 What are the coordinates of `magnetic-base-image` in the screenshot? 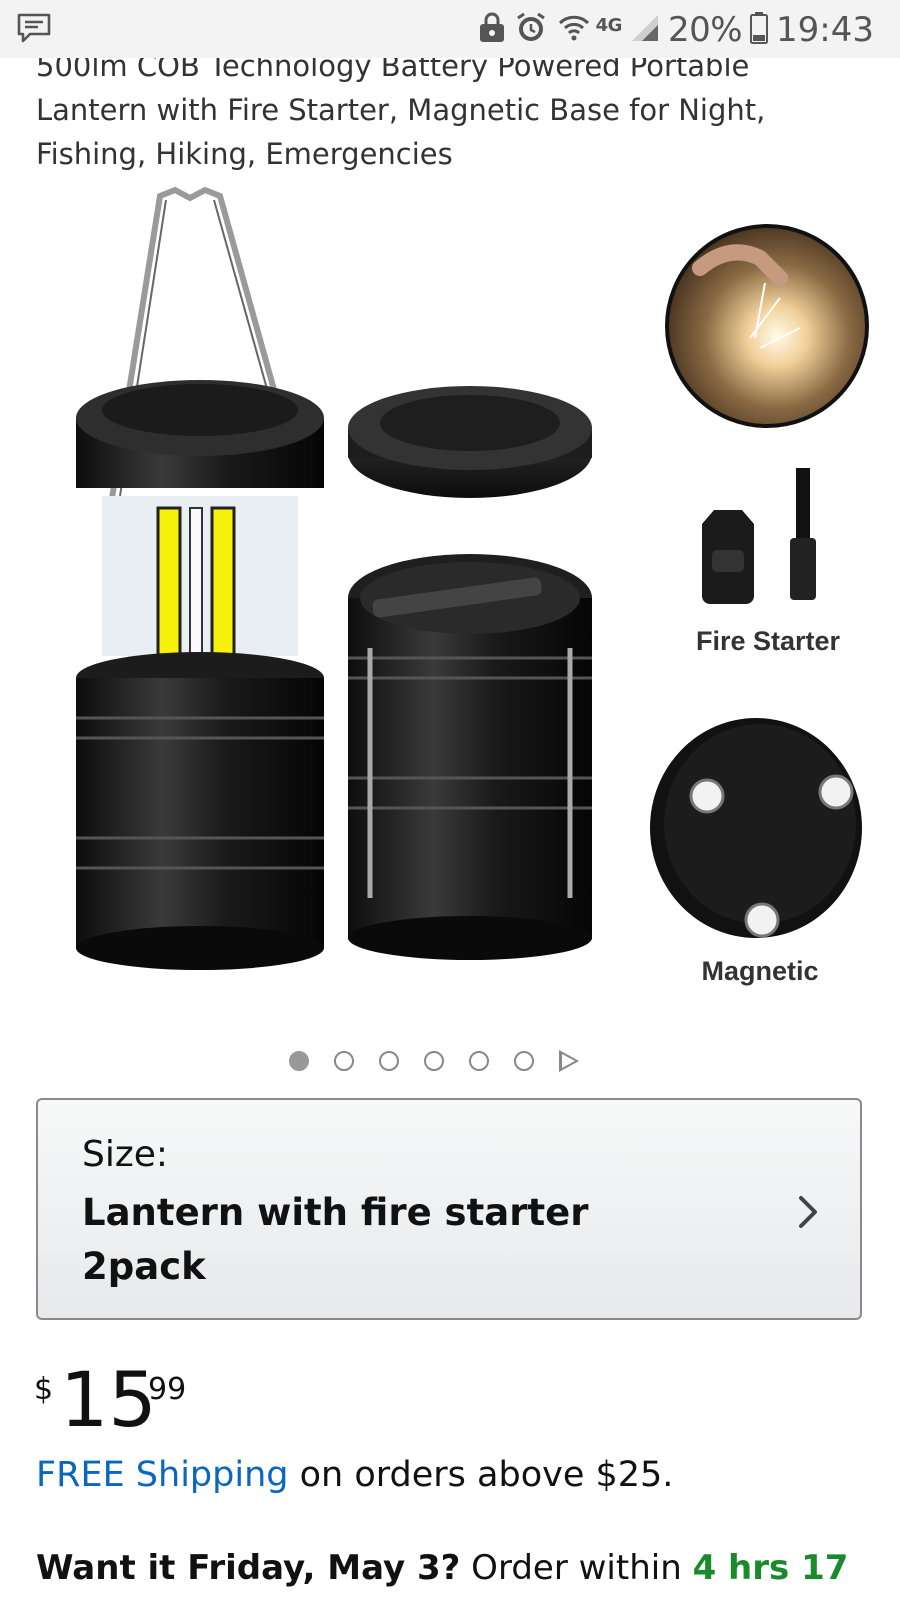 It's located at (756, 828).